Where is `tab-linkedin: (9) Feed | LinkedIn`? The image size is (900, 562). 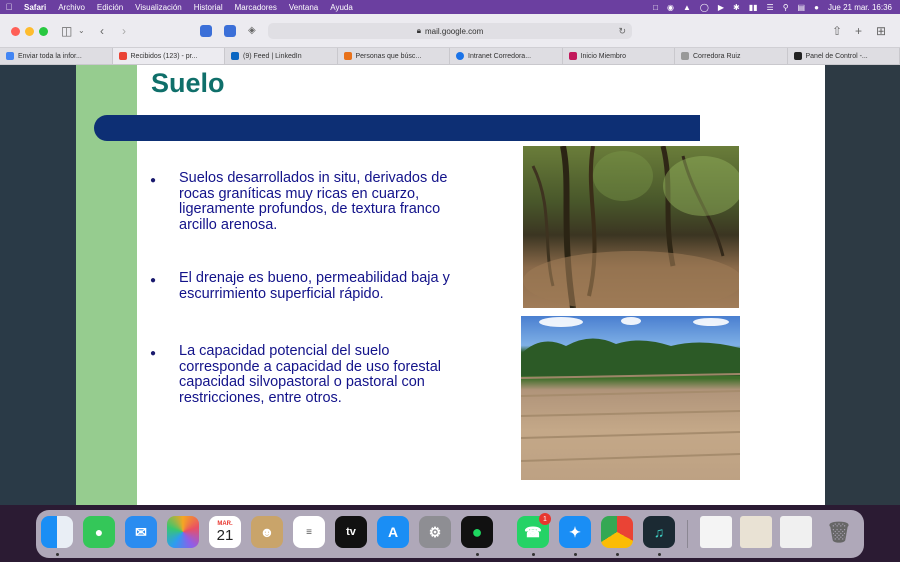 tab-linkedin: (9) Feed | LinkedIn is located at coordinates (281, 56).